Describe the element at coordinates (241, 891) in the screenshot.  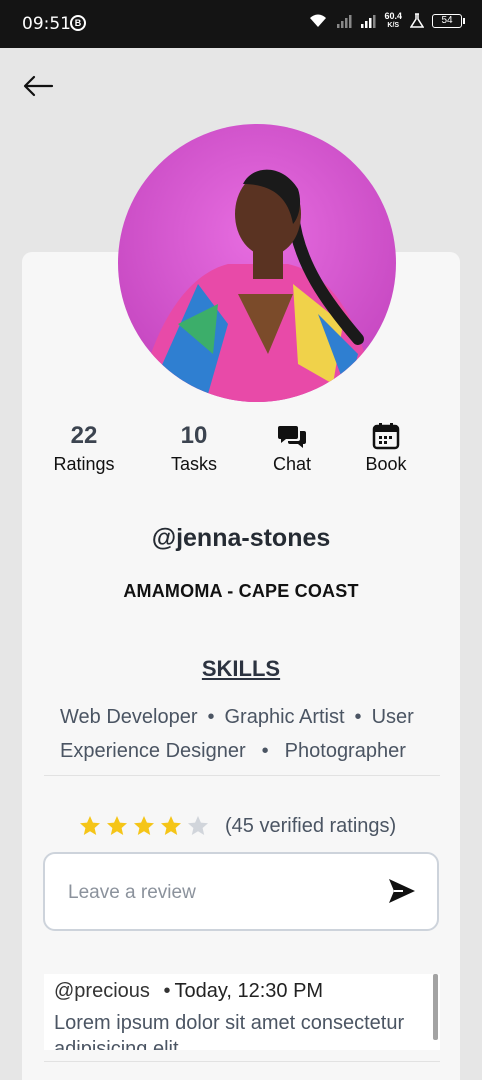
I see `review-input: Leave a review` at that location.